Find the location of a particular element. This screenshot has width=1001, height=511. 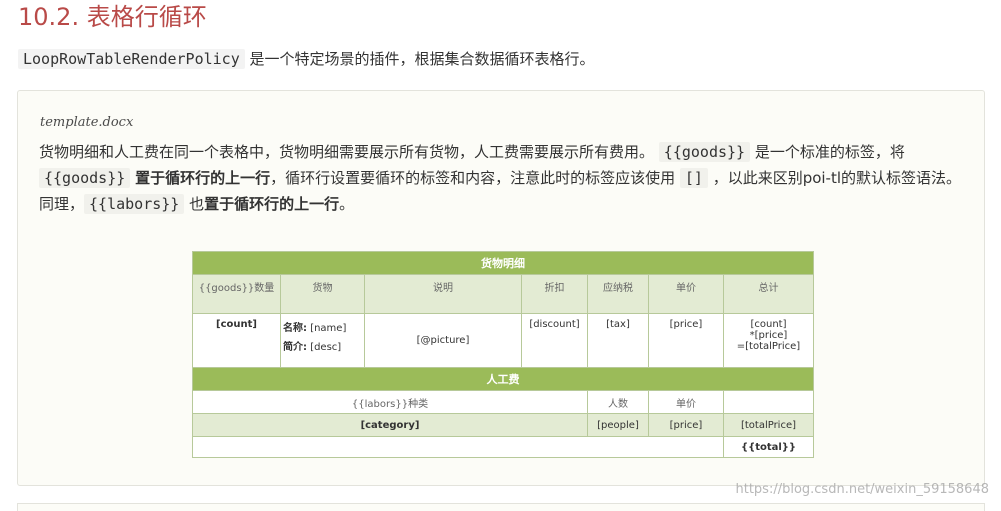

code-brackets: [] is located at coordinates (693, 178).